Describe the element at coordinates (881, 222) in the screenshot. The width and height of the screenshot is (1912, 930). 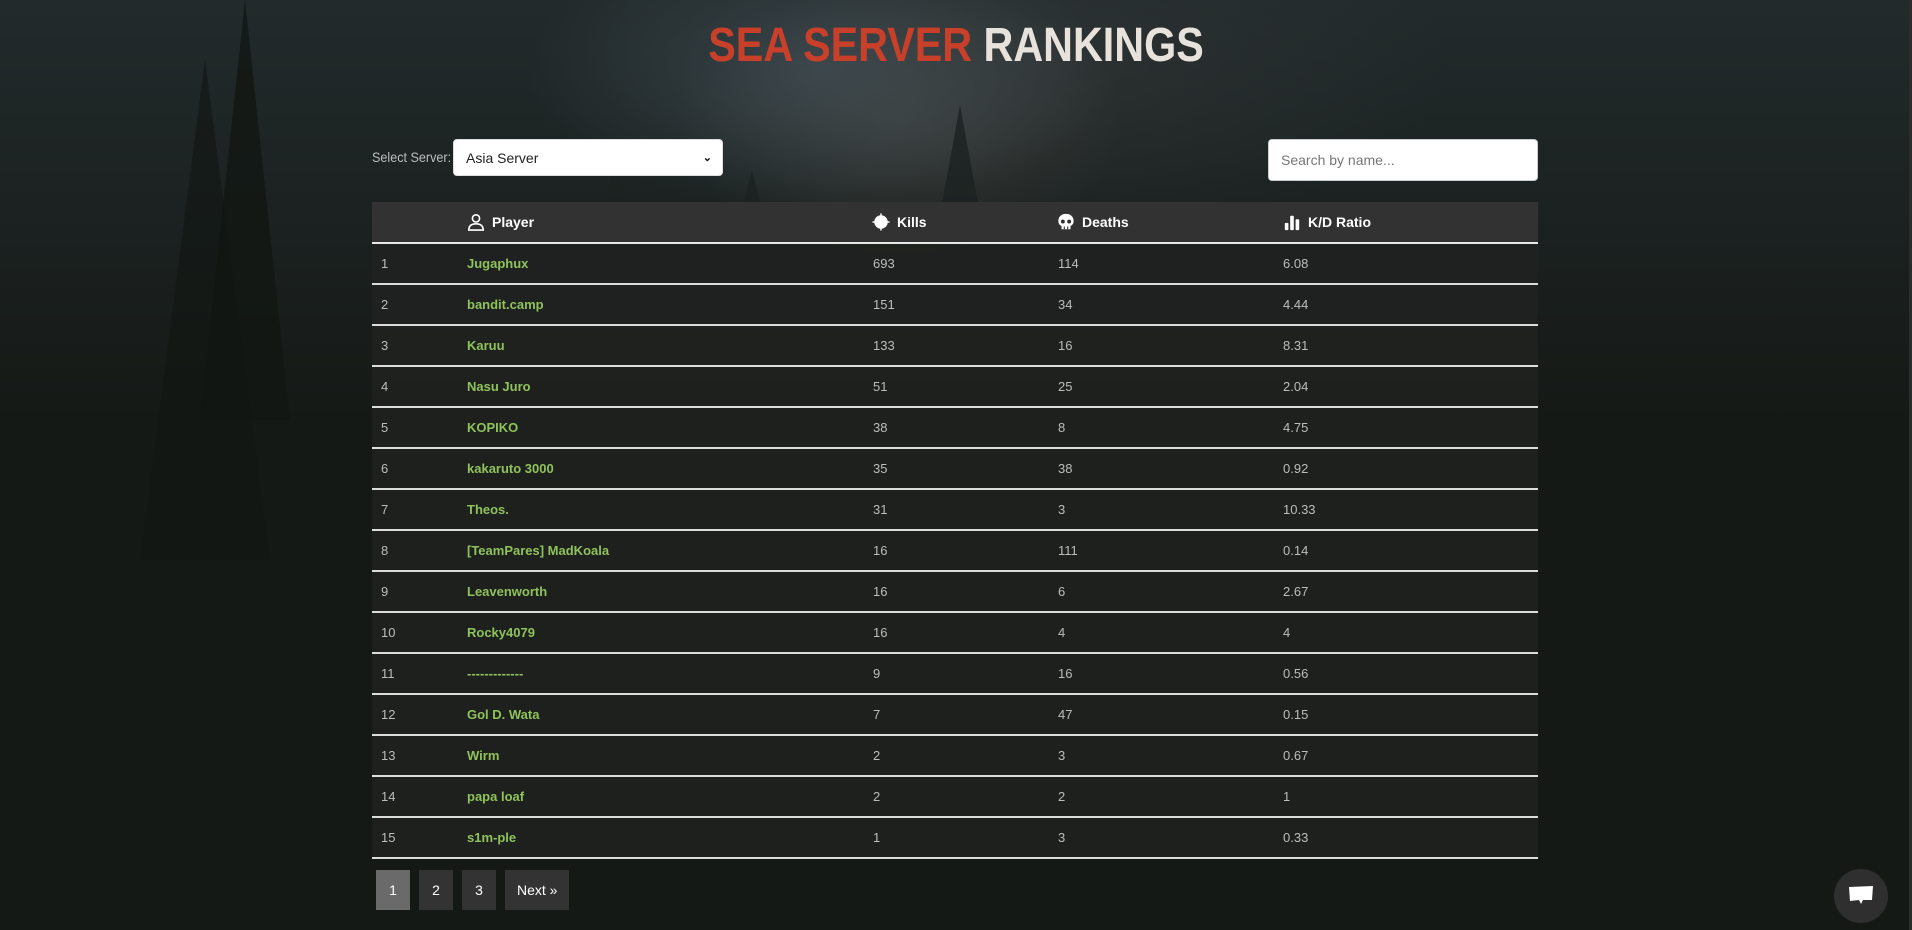
I see `crosshairs-icon` at that location.